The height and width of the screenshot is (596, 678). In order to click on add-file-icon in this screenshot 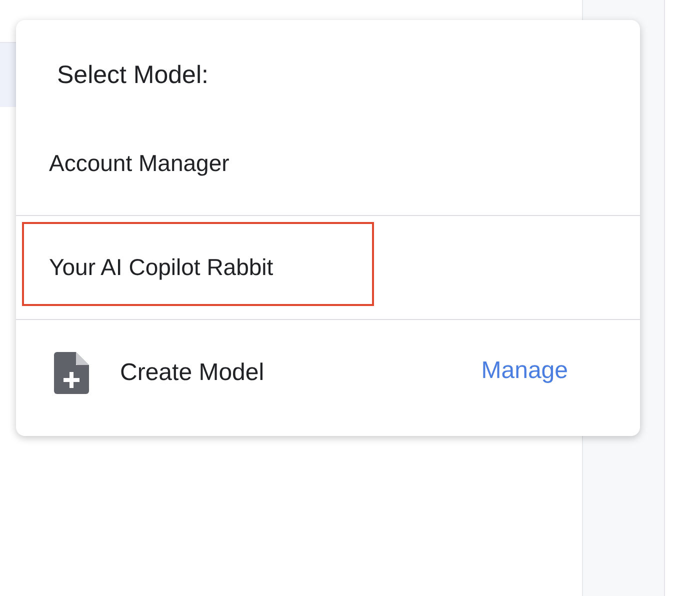, I will do `click(72, 373)`.